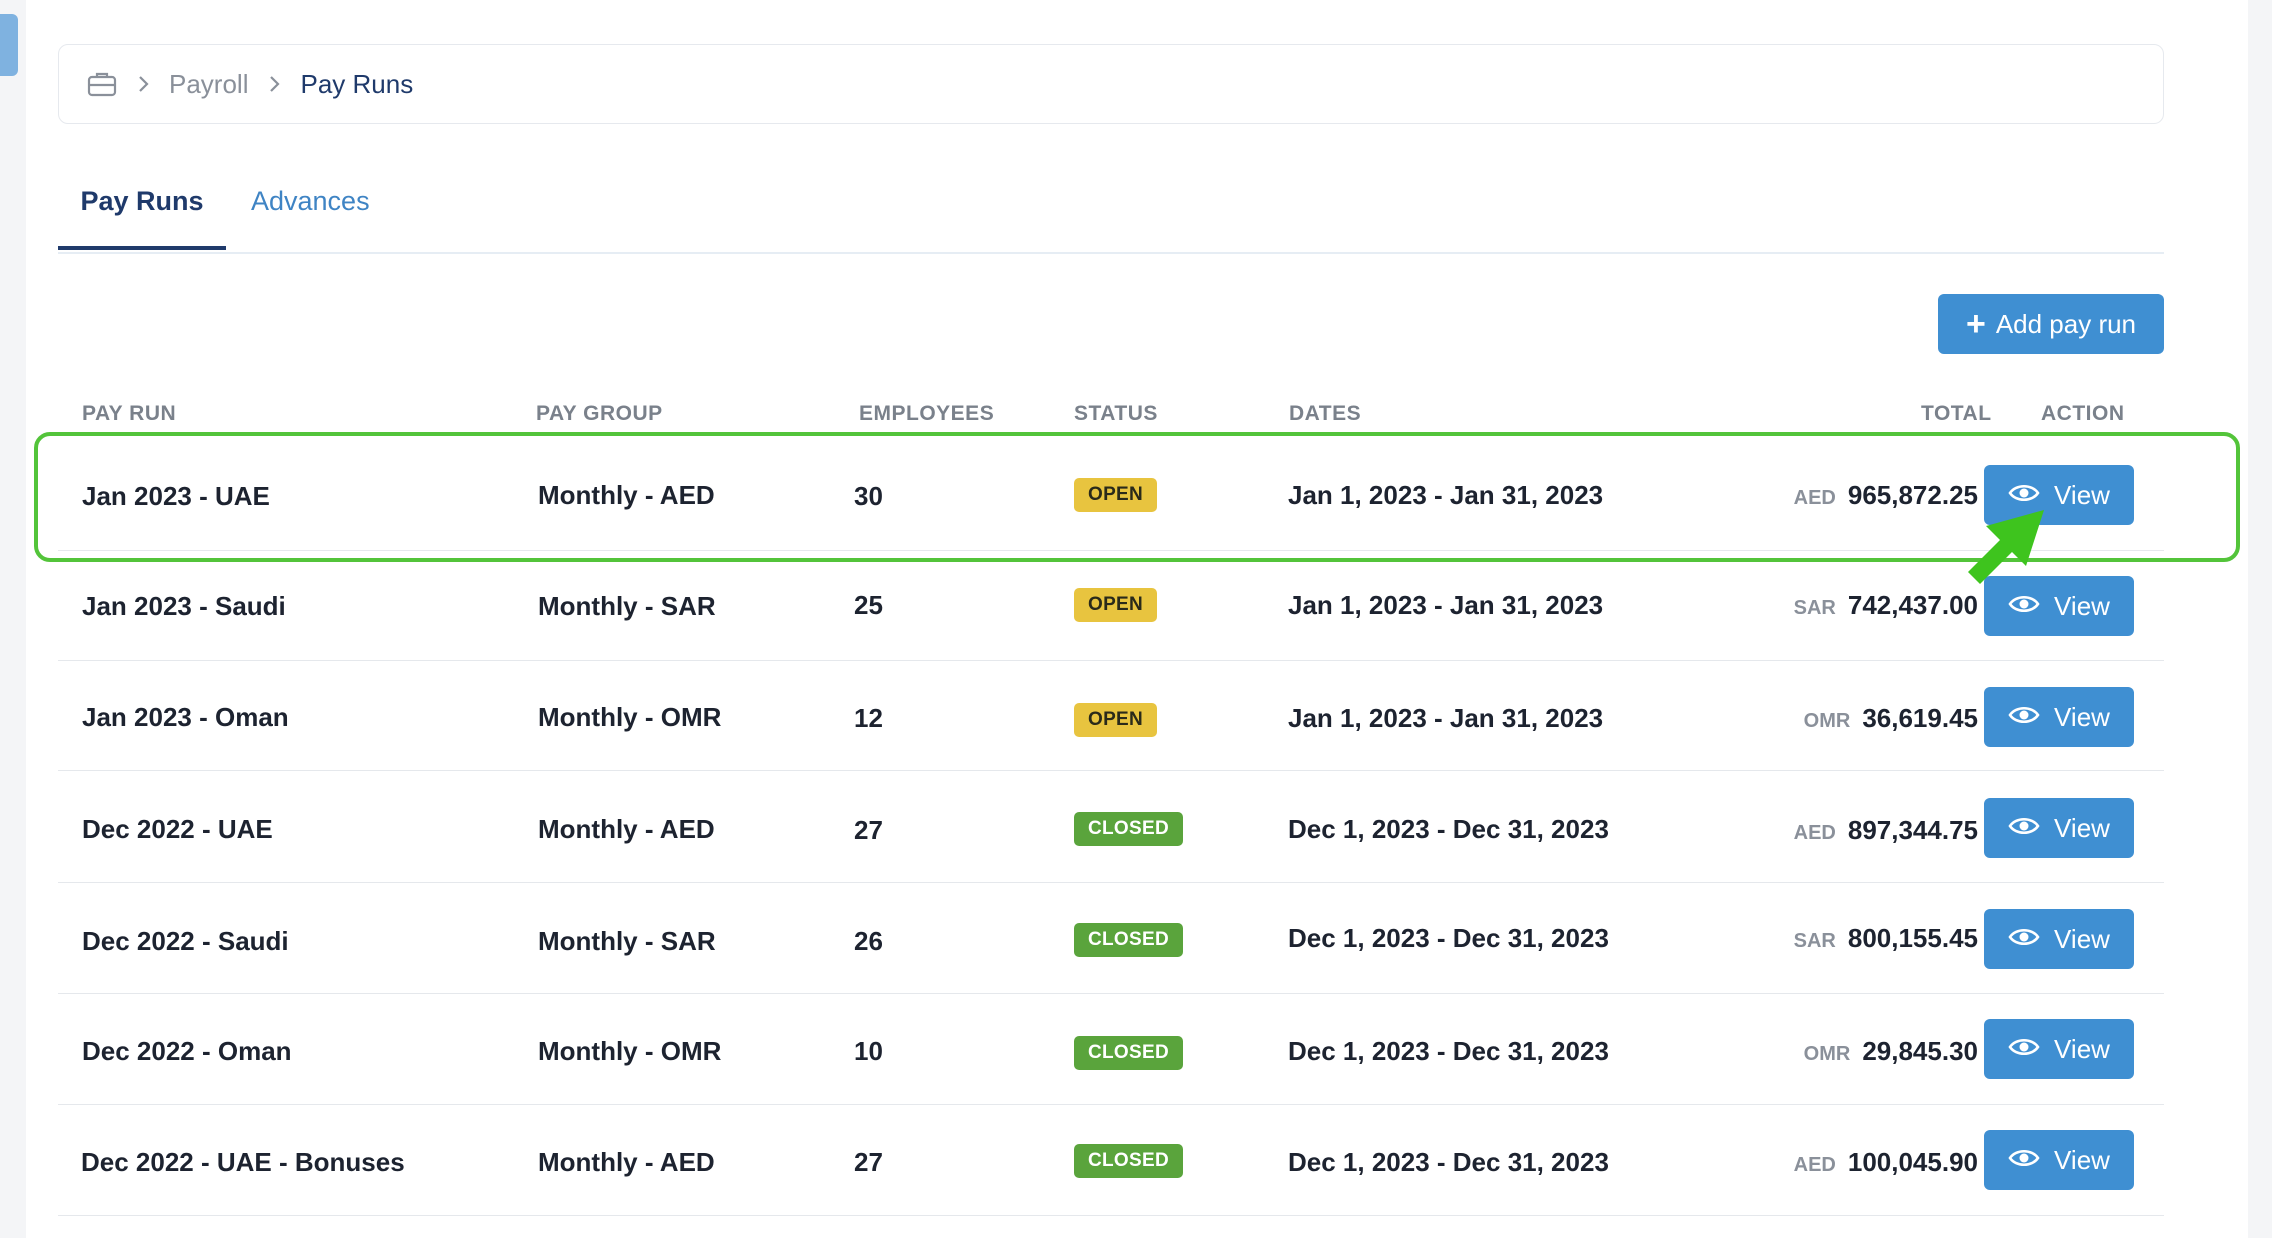 This screenshot has height=1238, width=2272. What do you see at coordinates (1912, 938) in the screenshot?
I see `amount-value: 800,155.45` at bounding box center [1912, 938].